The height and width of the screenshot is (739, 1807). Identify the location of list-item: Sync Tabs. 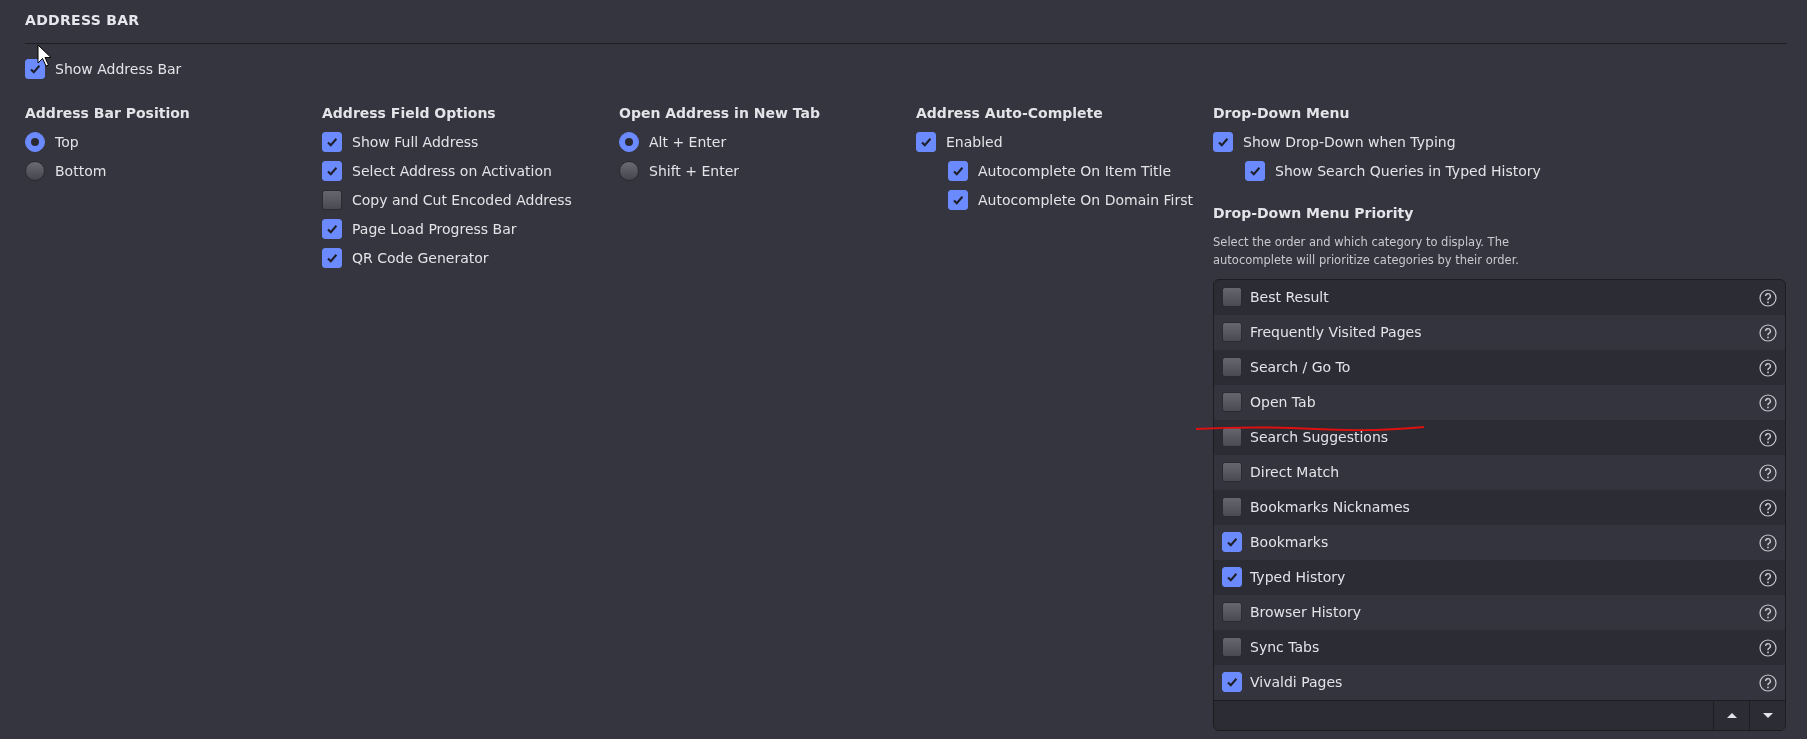
(1499, 647).